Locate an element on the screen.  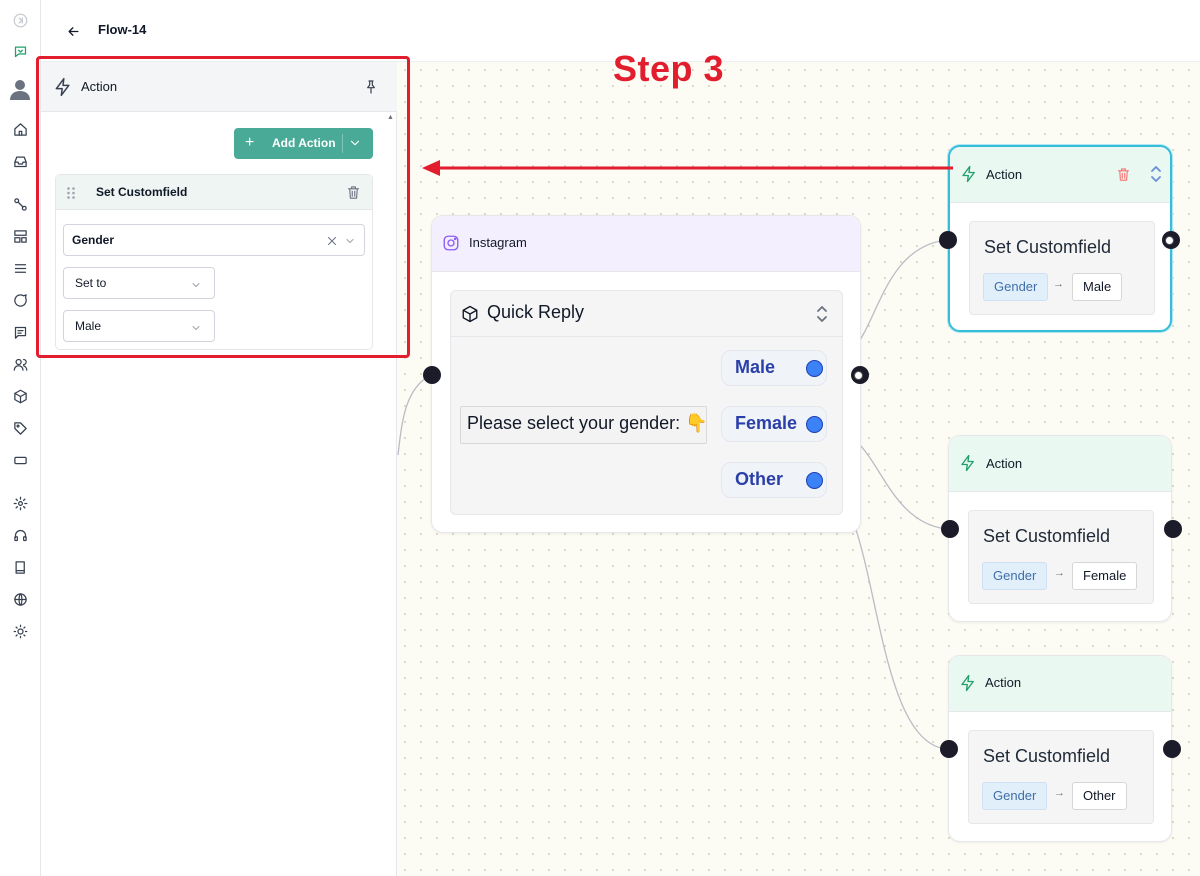
inbox-icon is located at coordinates (20, 161).